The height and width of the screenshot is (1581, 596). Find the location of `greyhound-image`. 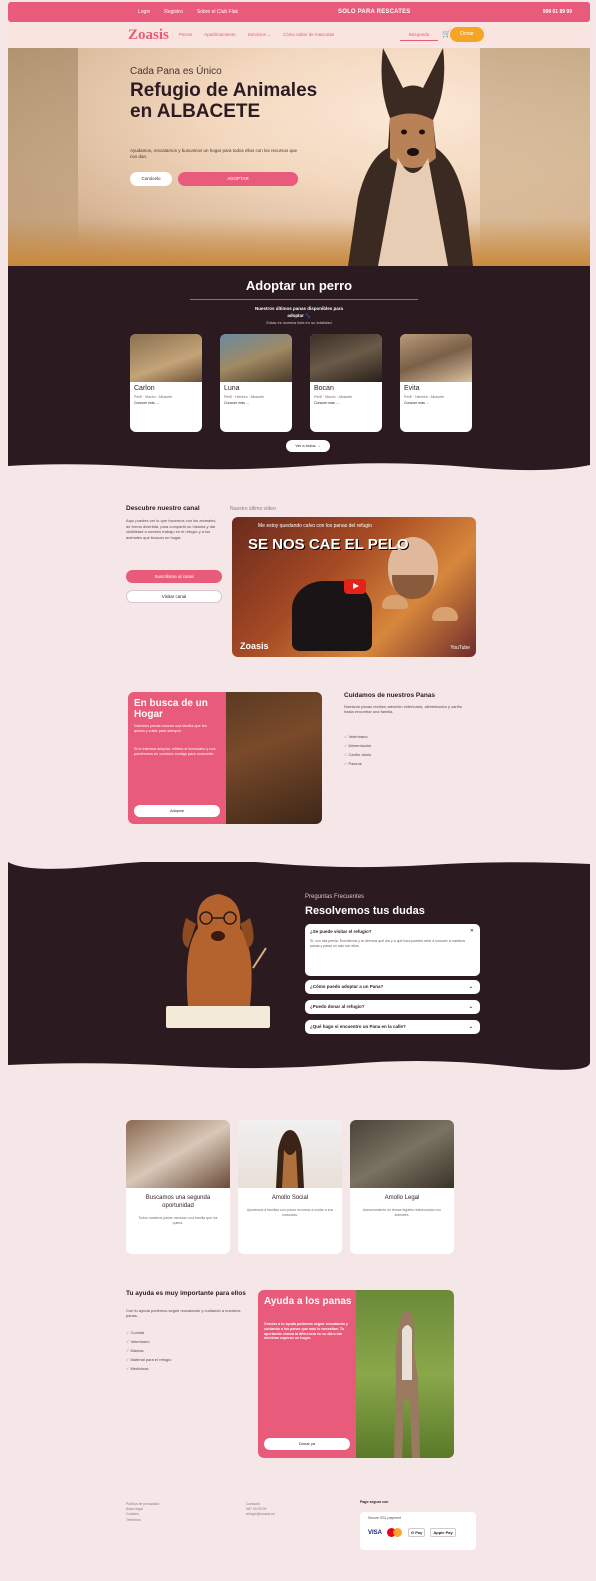

greyhound-image is located at coordinates (407, 1384).